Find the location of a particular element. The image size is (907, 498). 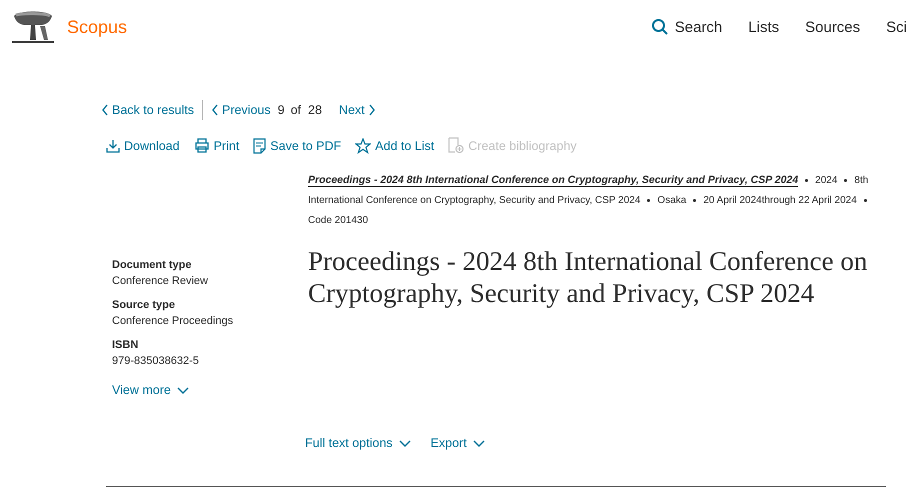

metadata-value: Conference Proceedings is located at coordinates (173, 321).